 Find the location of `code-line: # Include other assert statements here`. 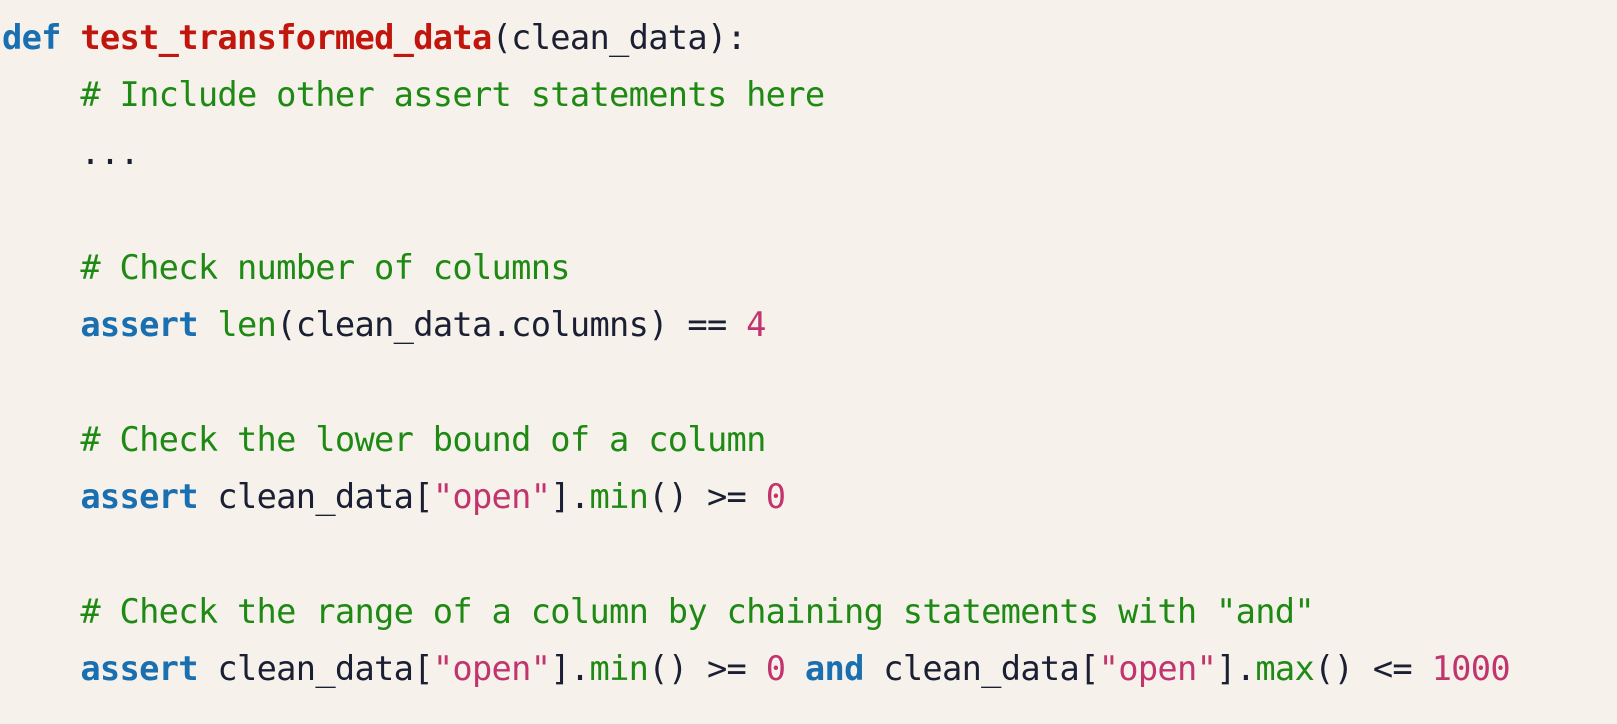

code-line: # Include other assert statements here is located at coordinates (756, 94).